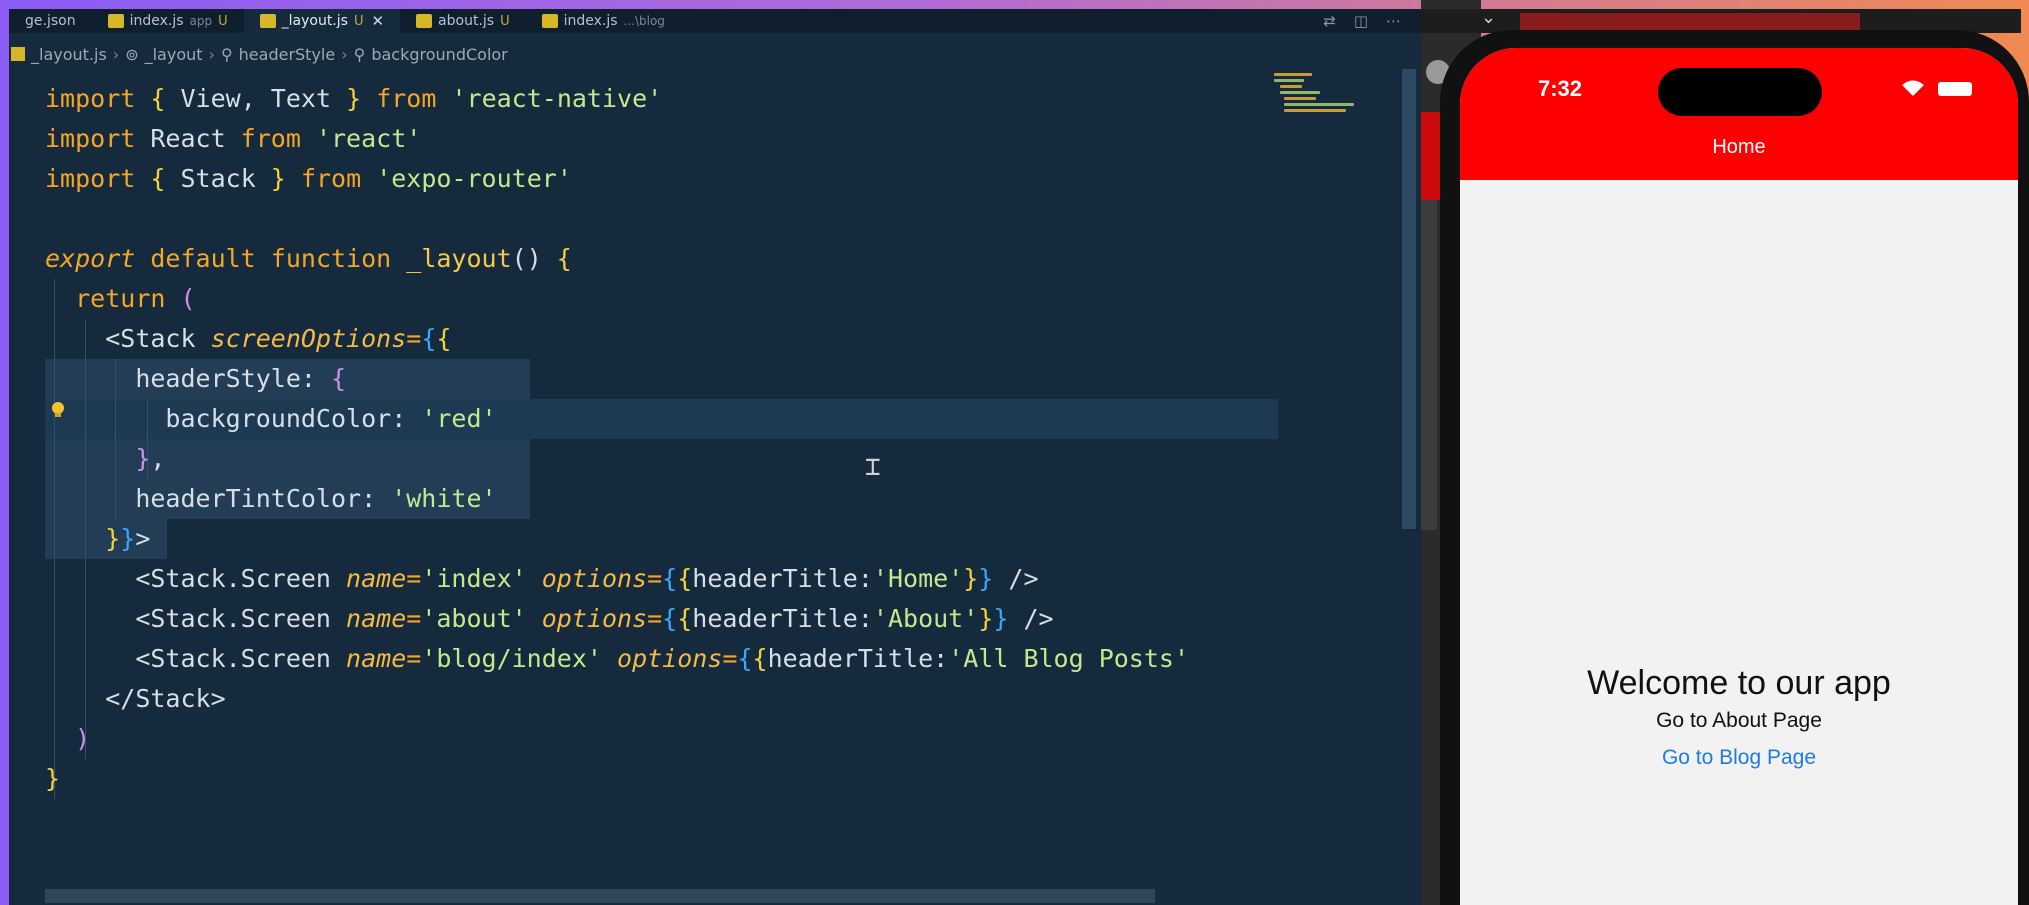 The image size is (2029, 905). What do you see at coordinates (1739, 758) in the screenshot?
I see `blog-page-link: Go to Blog Page` at bounding box center [1739, 758].